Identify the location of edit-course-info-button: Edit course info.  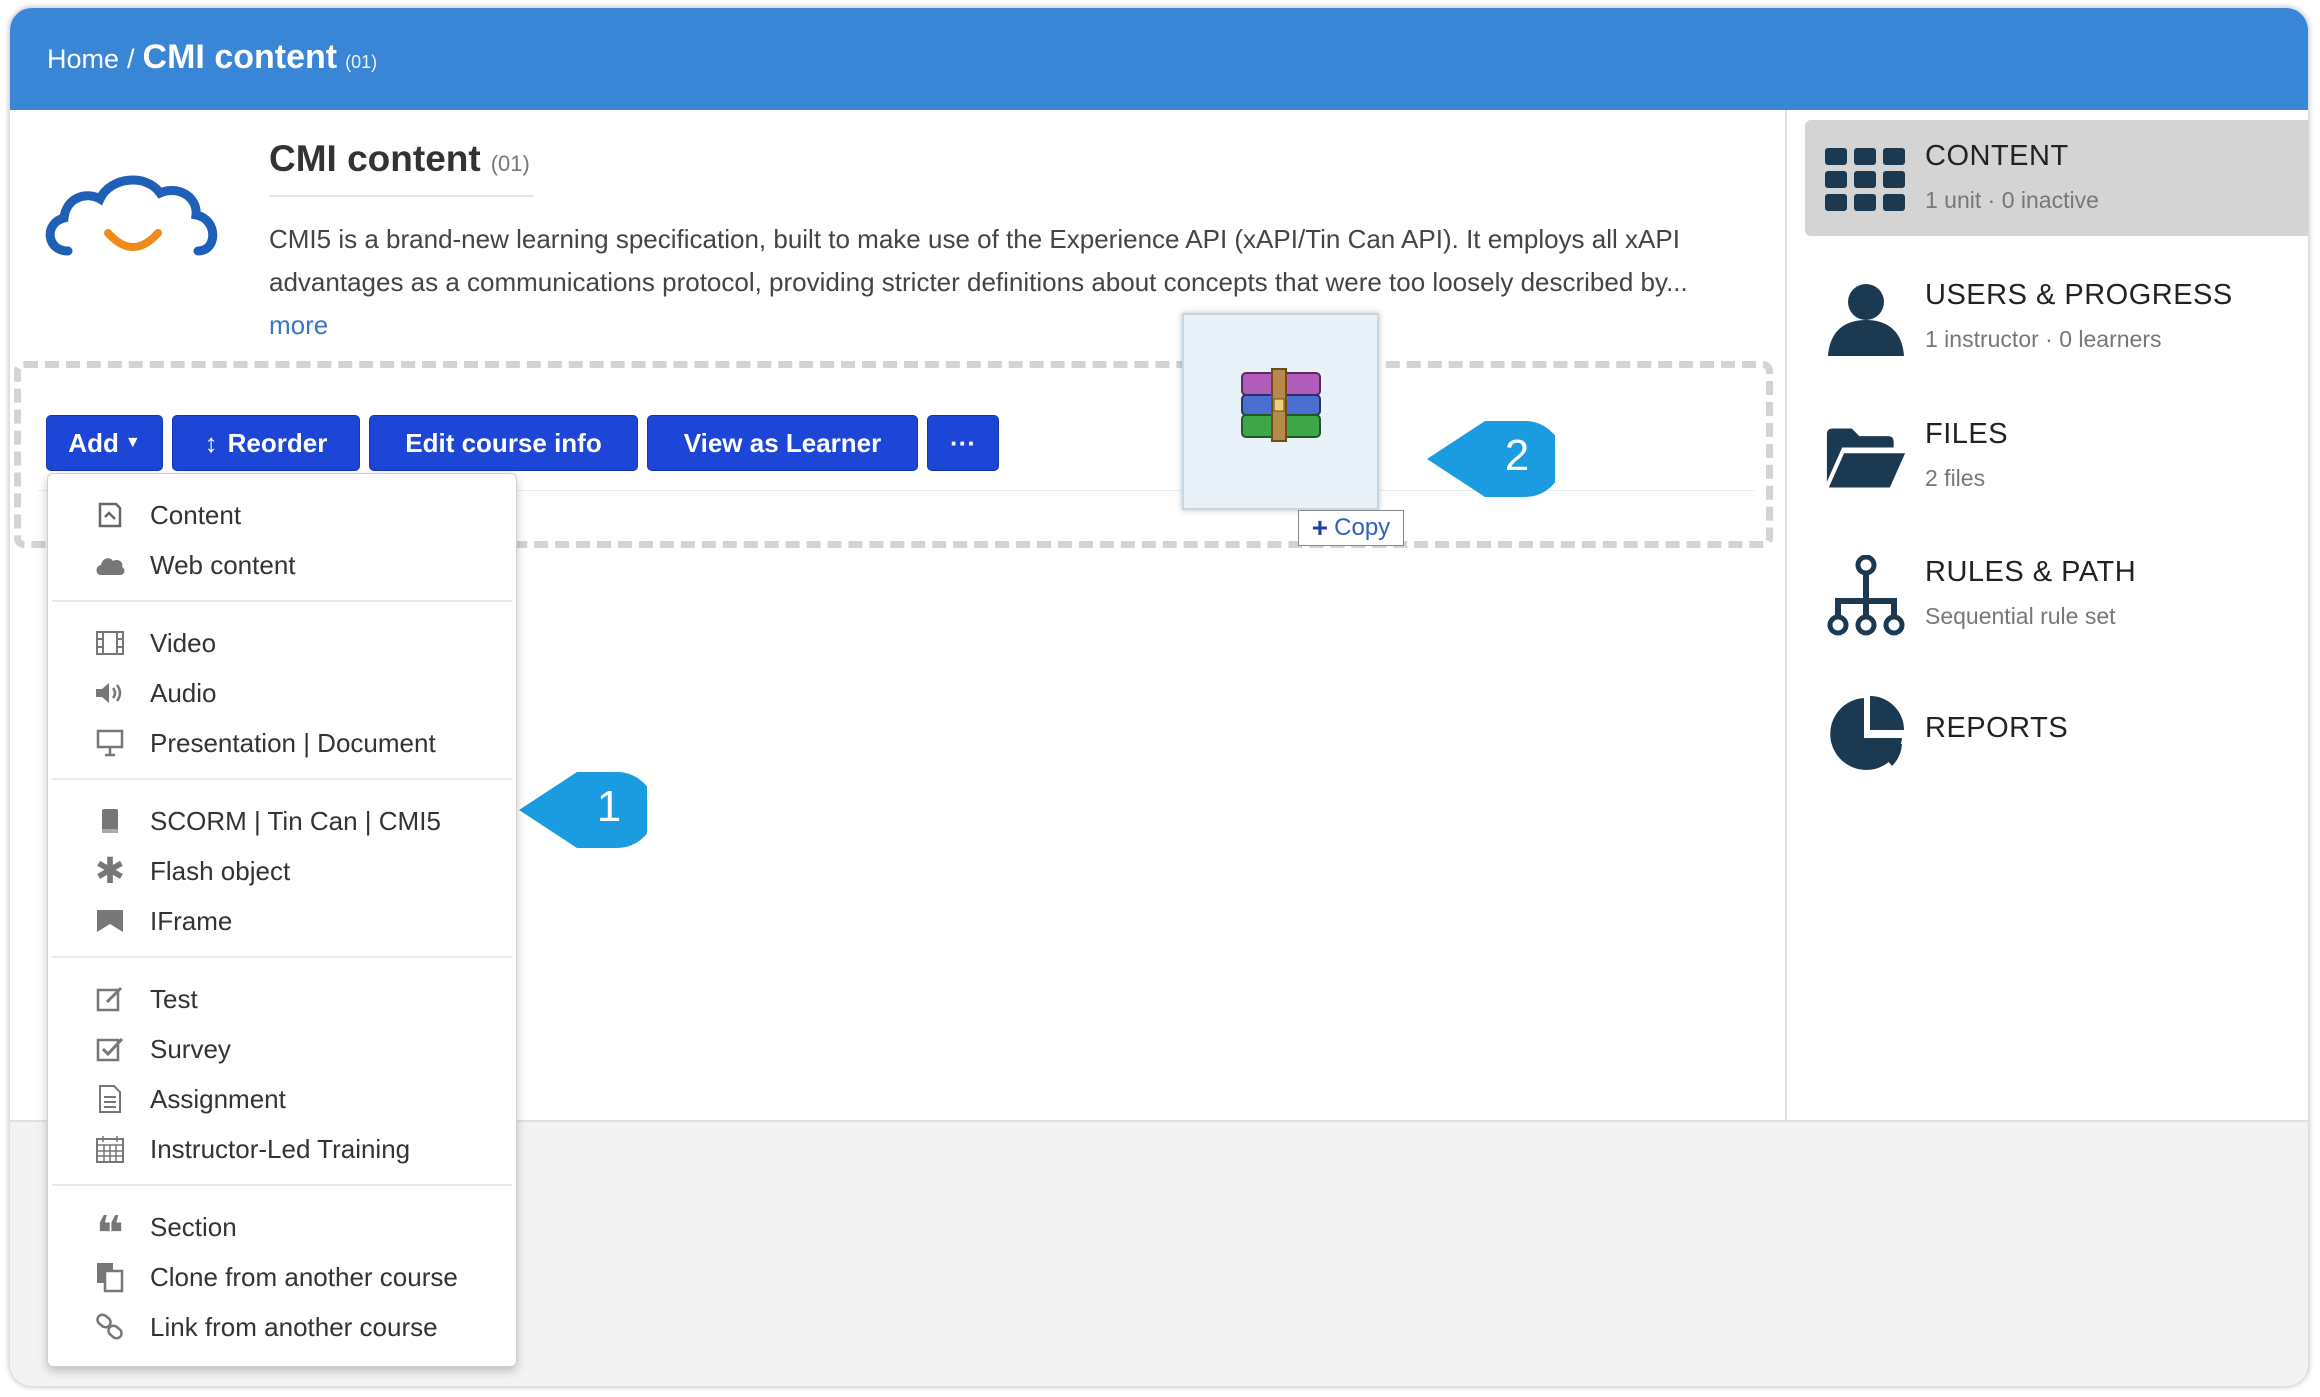
(503, 443).